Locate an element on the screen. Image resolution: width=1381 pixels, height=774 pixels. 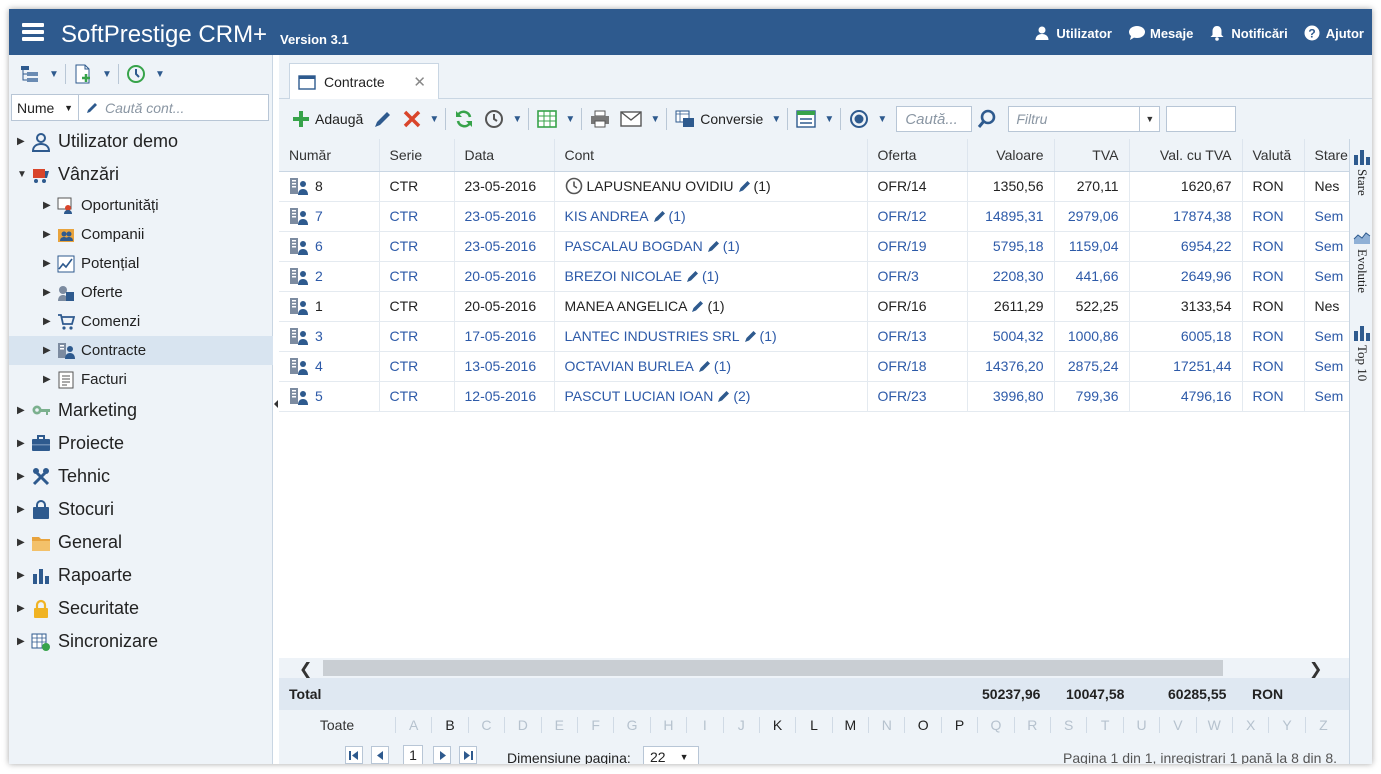
cell-oferta: OFR/3 is located at coordinates (917, 276).